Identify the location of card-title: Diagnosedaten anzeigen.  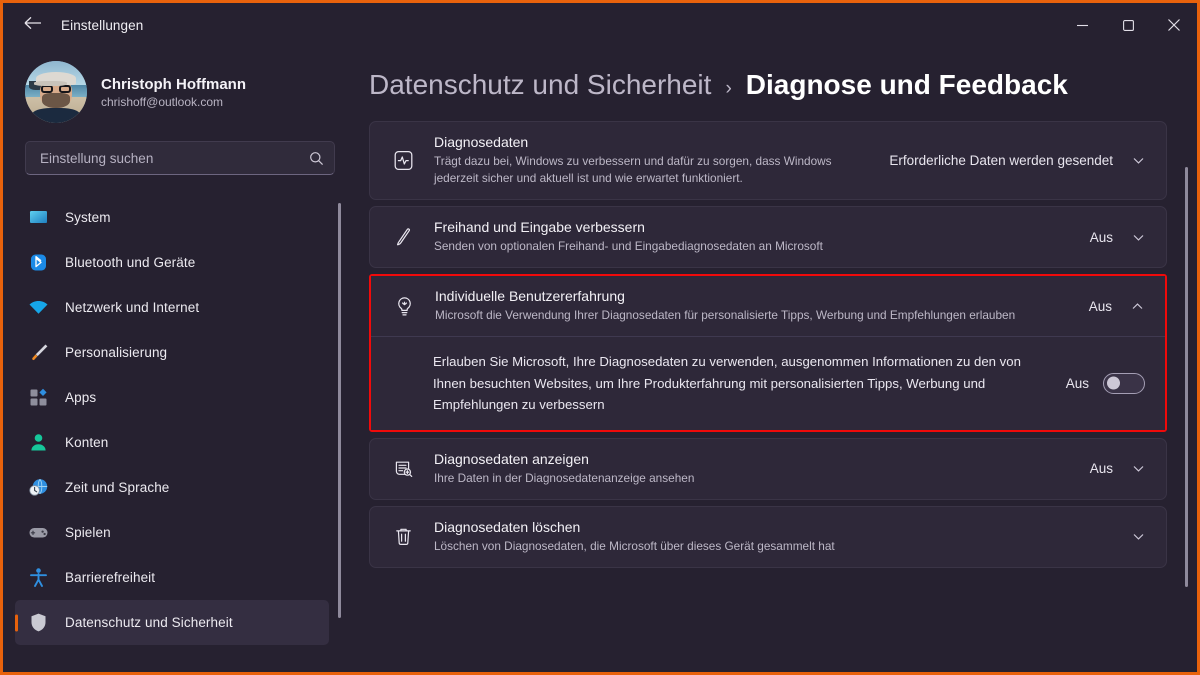
(511, 458).